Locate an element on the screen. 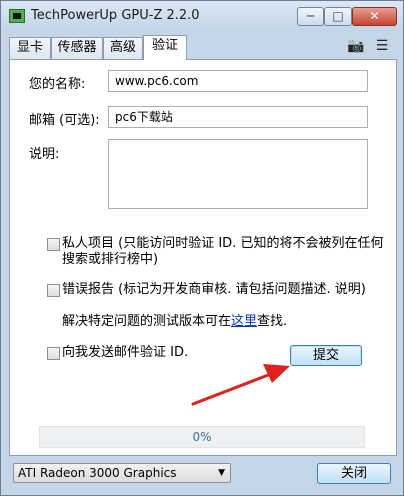 Image resolution: width=404 pixels, height=496 pixels. tab-validation: 验证 is located at coordinates (165, 47).